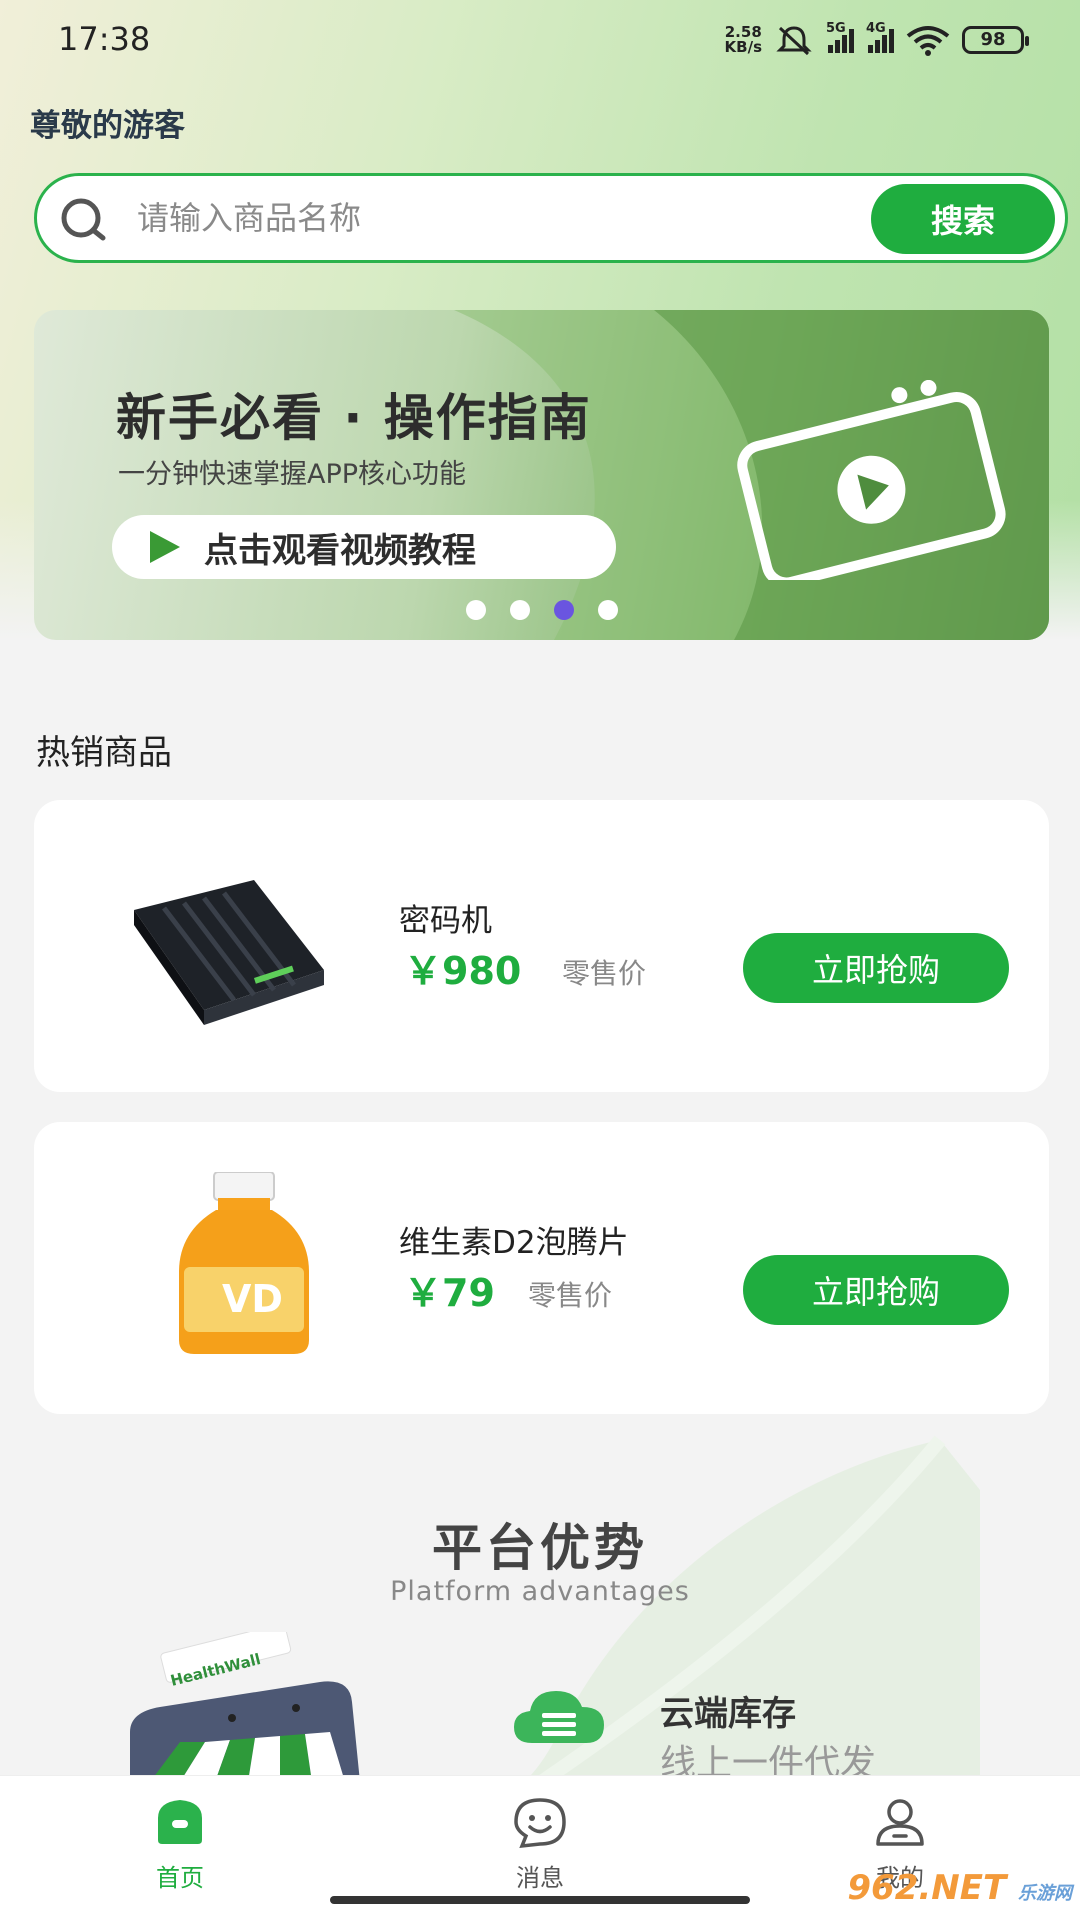  Describe the element at coordinates (900, 1822) in the screenshot. I see `user-icon` at that location.